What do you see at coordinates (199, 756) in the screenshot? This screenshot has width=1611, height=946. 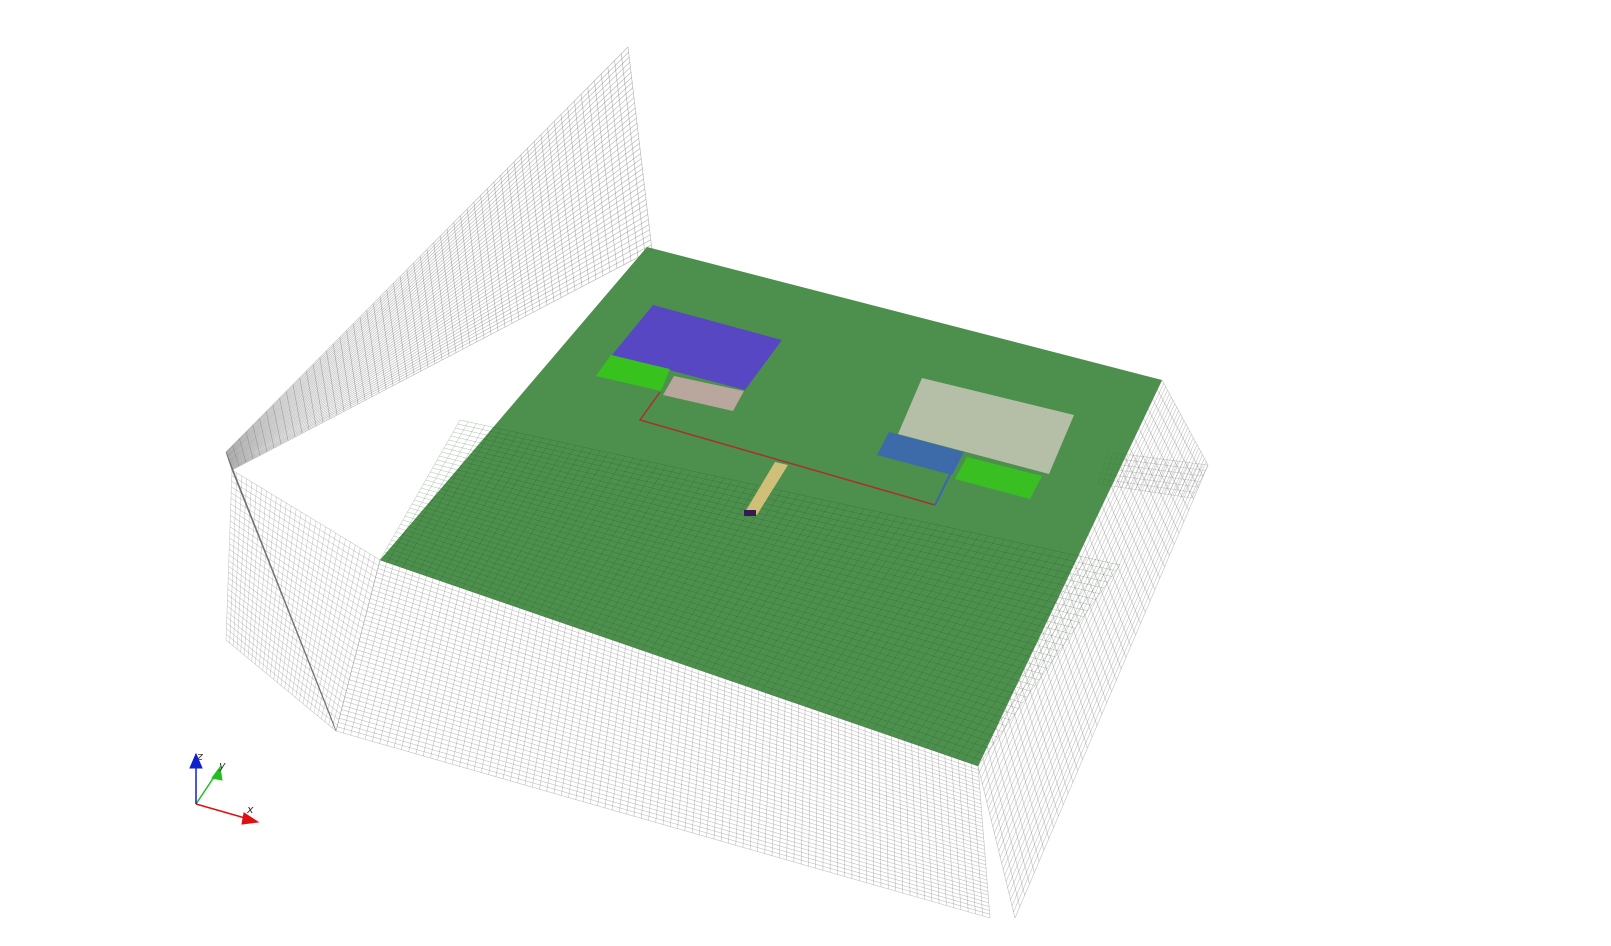 I see `z-axis-label: z` at bounding box center [199, 756].